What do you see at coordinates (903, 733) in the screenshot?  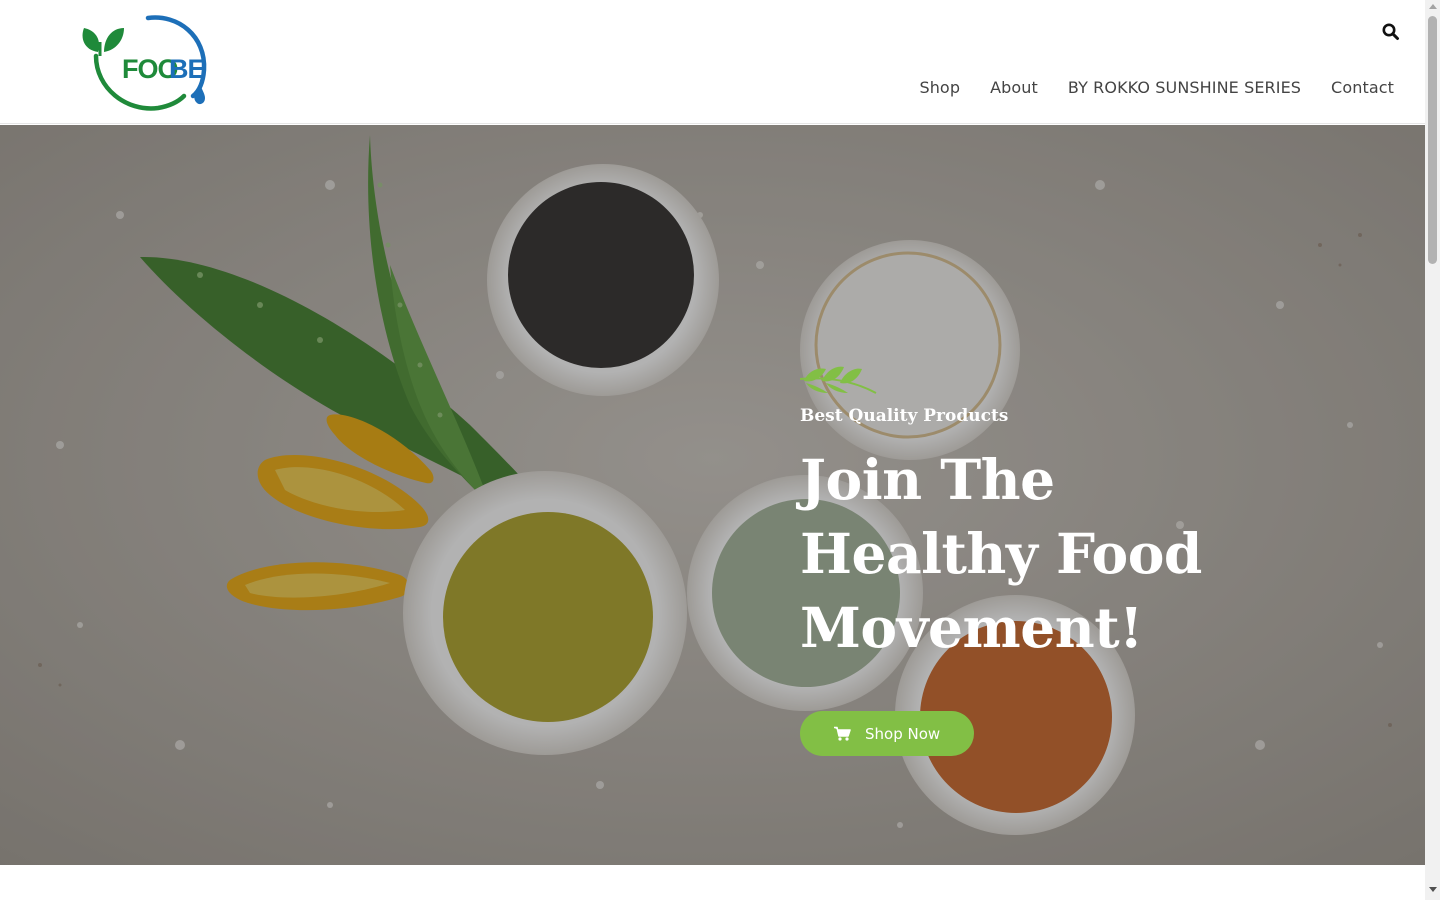 I see `shop-now-label: Shop Now` at bounding box center [903, 733].